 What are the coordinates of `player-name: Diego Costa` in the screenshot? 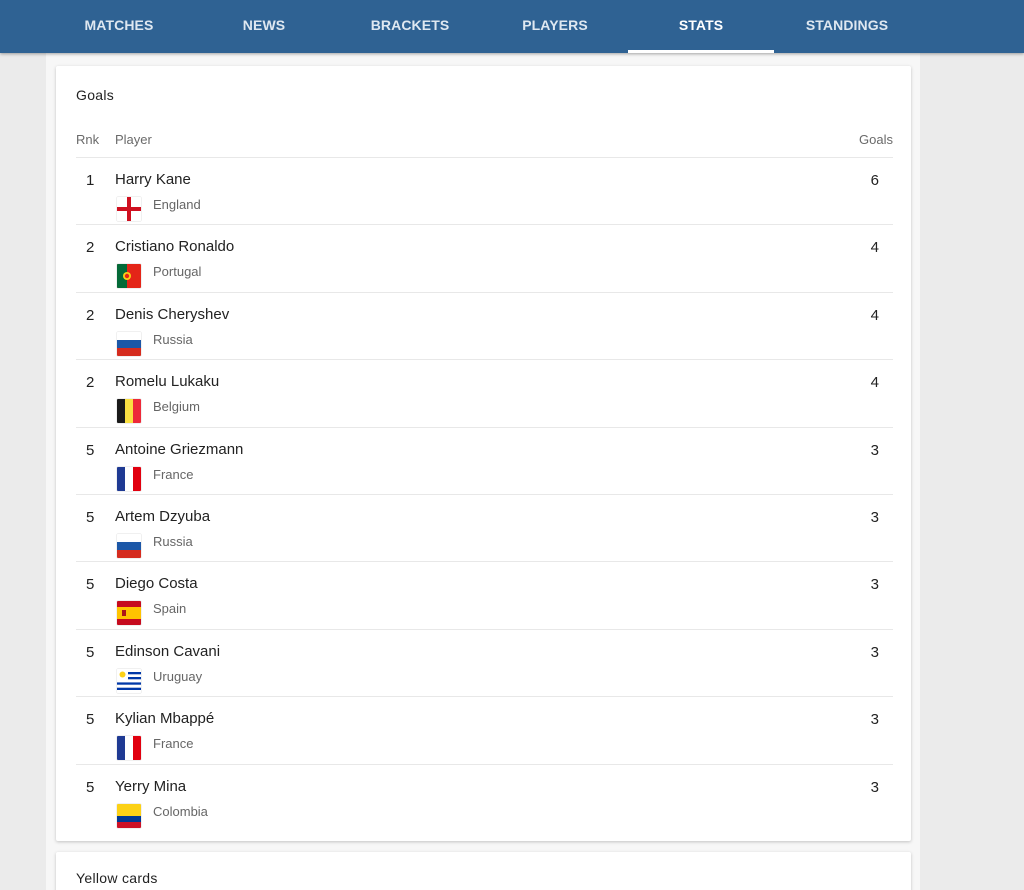 It's located at (156, 583).